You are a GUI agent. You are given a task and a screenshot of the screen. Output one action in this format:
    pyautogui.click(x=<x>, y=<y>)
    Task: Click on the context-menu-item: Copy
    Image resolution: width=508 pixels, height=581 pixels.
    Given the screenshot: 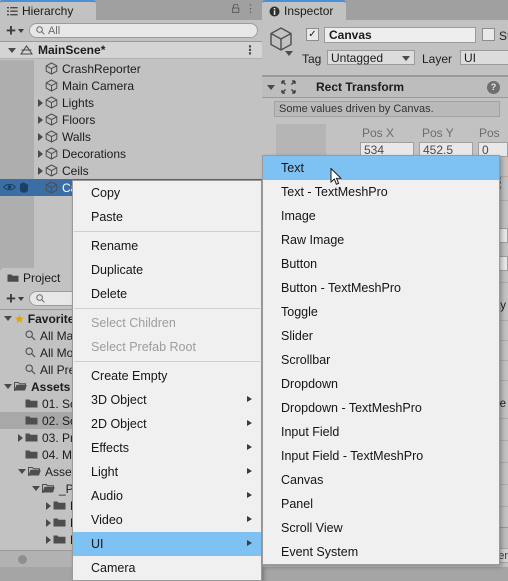 What is the action you would take?
    pyautogui.click(x=167, y=193)
    